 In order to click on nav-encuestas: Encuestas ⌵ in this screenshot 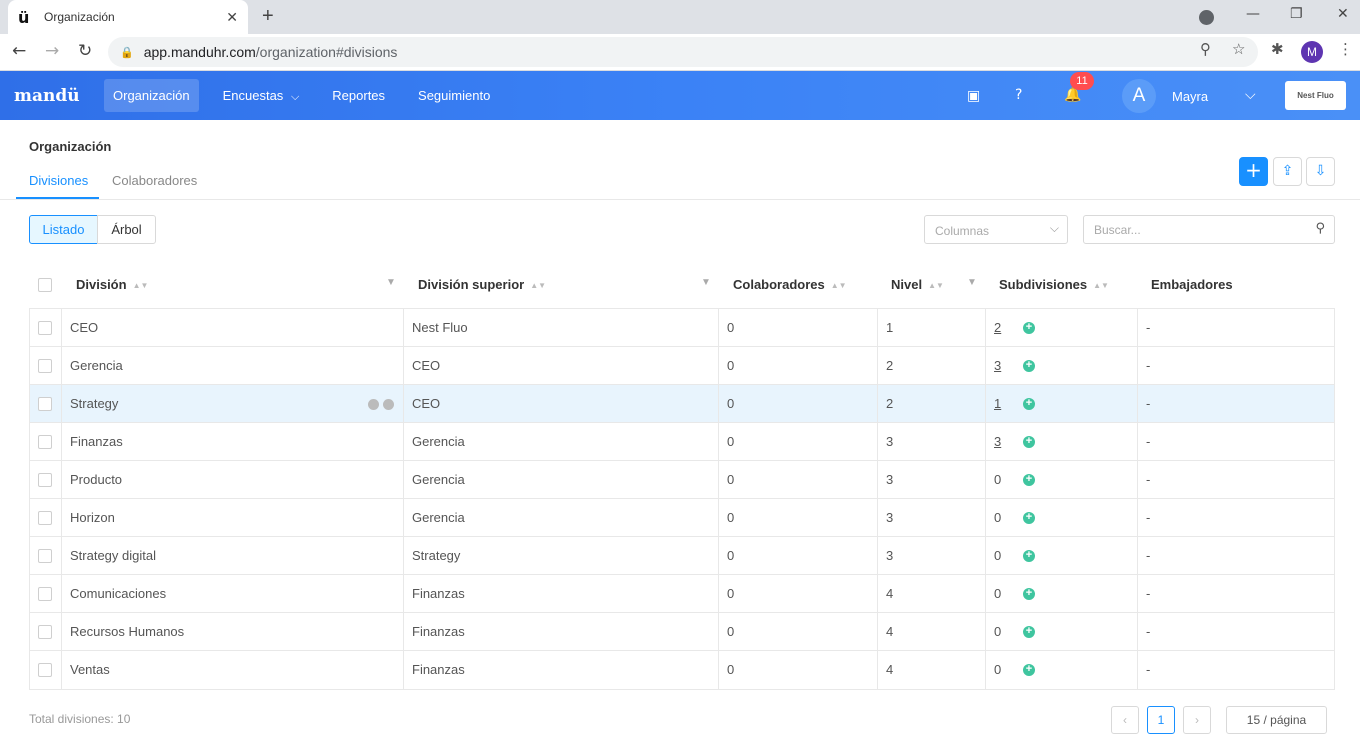, I will do `click(261, 96)`.